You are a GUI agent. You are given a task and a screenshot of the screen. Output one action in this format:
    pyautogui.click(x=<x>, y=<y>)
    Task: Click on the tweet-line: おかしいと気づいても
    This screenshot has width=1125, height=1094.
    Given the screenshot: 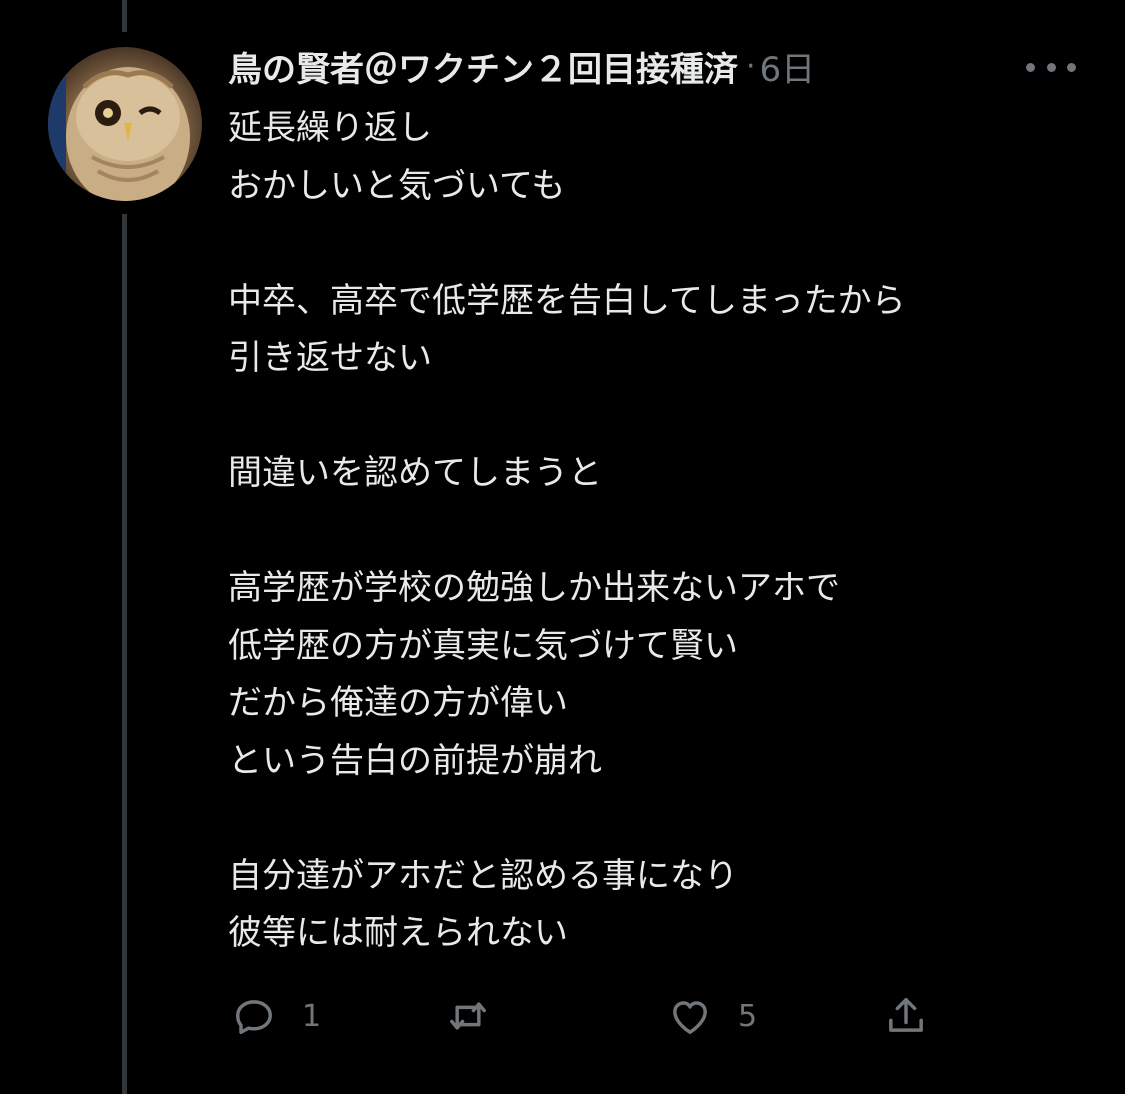 What is the action you would take?
    pyautogui.click(x=397, y=185)
    